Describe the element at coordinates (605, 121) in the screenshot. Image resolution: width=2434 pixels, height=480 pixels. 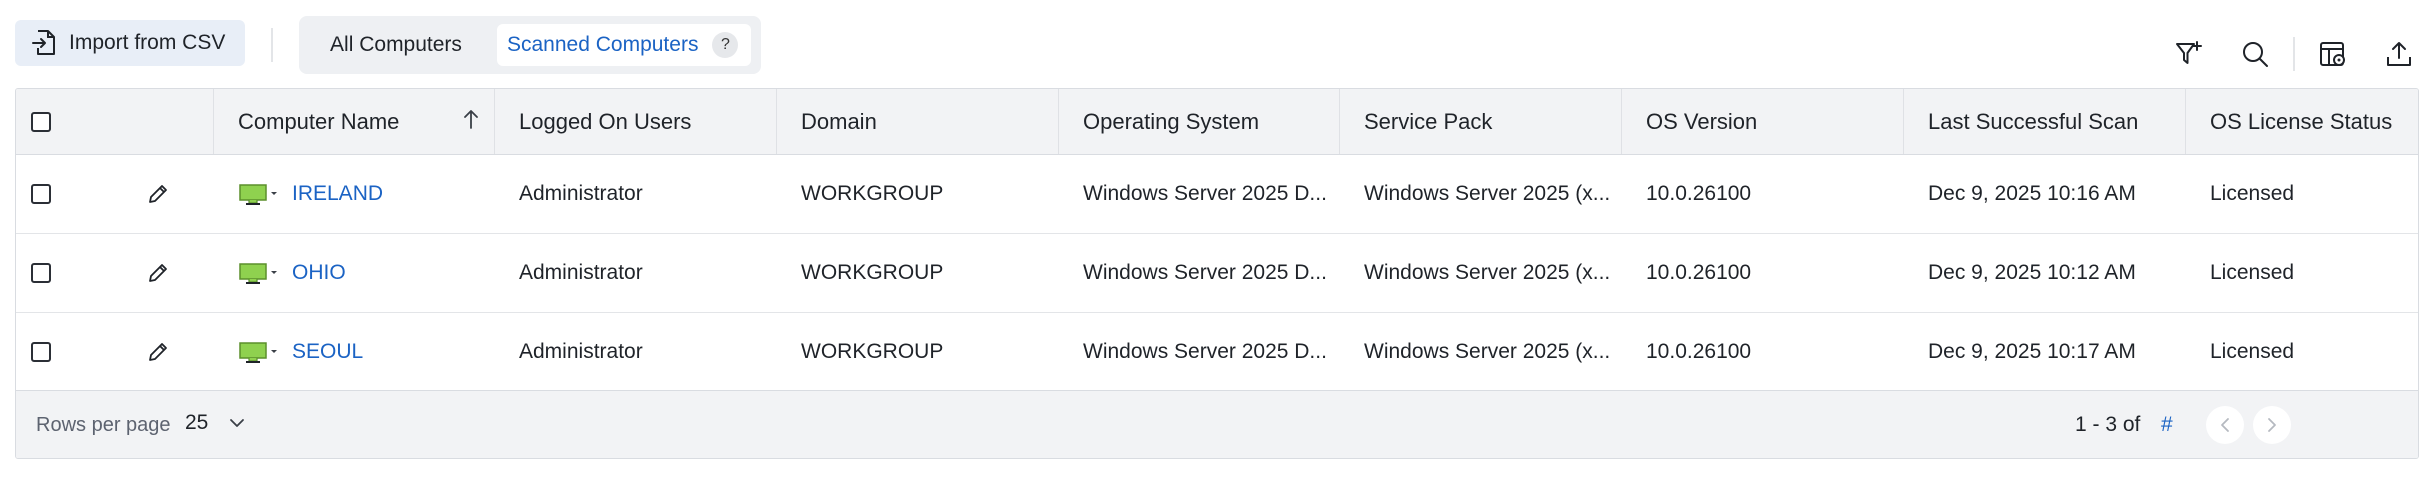
I see `column-header-label: Logged On Users` at that location.